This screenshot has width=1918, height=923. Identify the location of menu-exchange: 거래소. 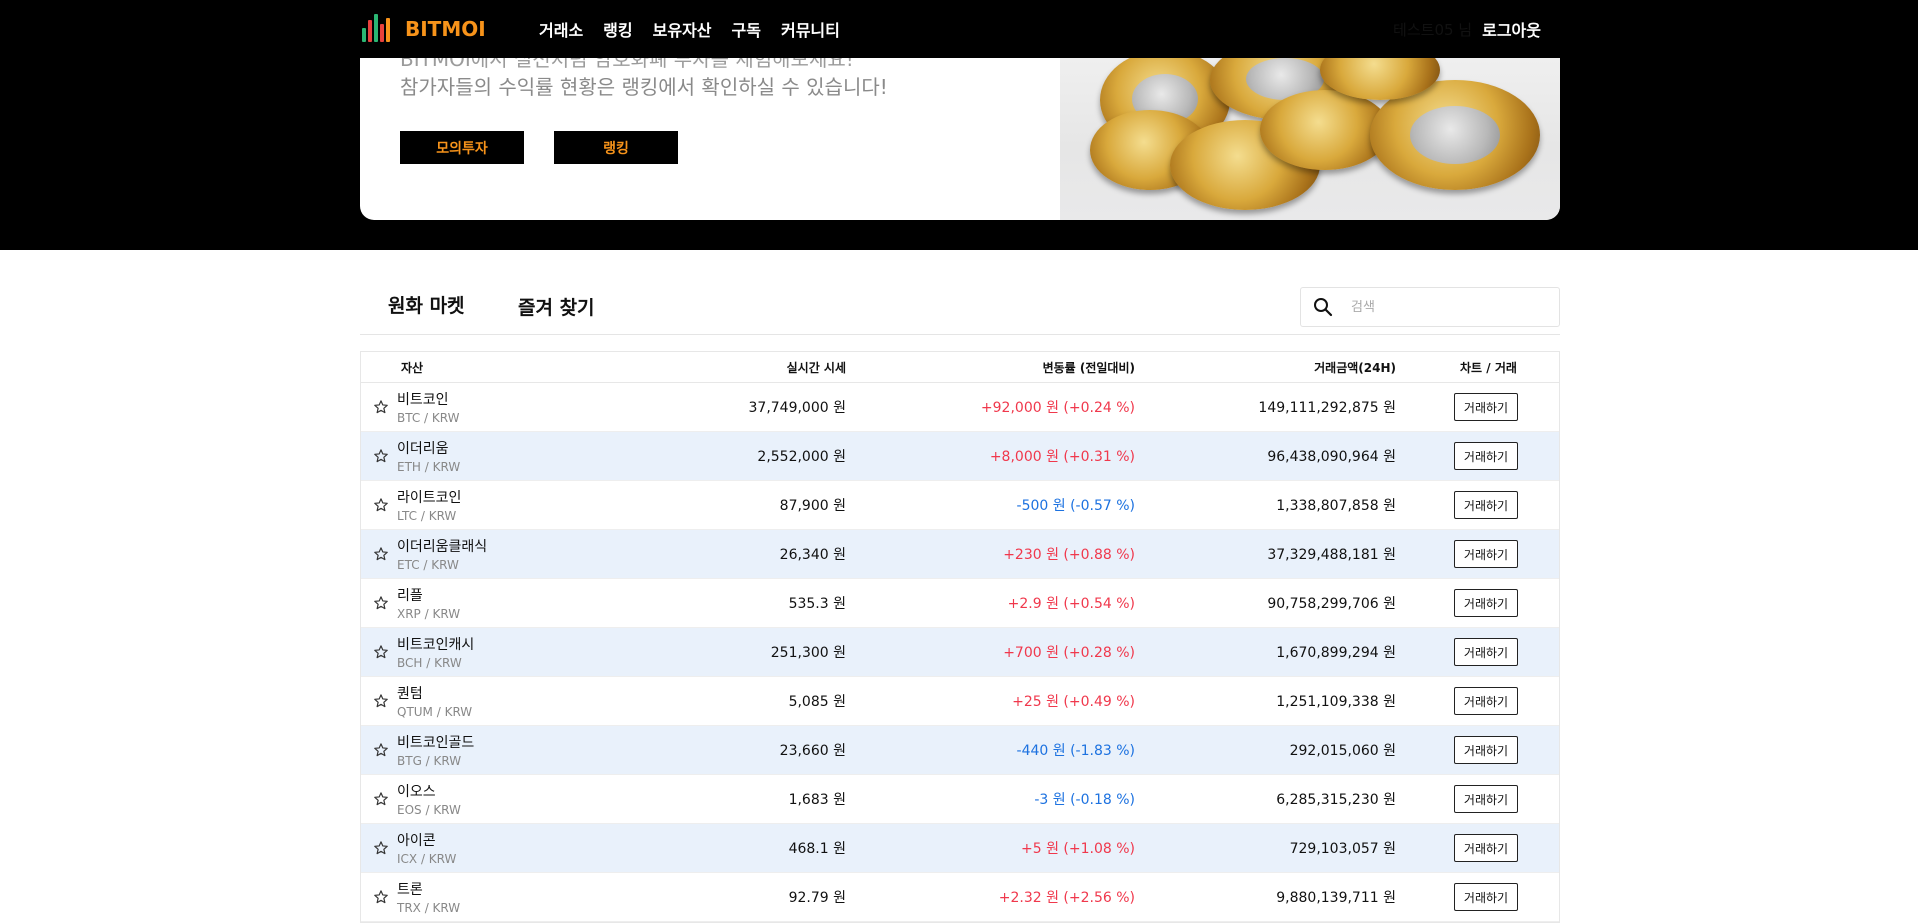
(561, 29).